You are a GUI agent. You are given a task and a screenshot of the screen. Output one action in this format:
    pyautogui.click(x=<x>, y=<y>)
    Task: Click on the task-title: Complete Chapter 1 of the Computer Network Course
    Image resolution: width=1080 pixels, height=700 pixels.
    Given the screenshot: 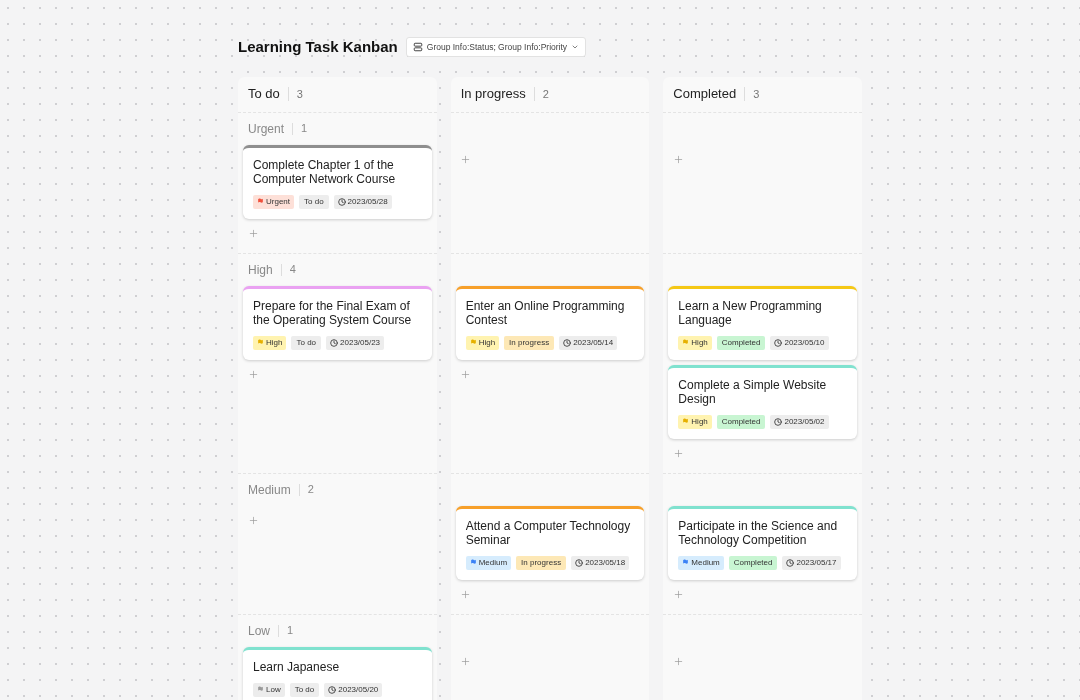 What is the action you would take?
    pyautogui.click(x=325, y=171)
    